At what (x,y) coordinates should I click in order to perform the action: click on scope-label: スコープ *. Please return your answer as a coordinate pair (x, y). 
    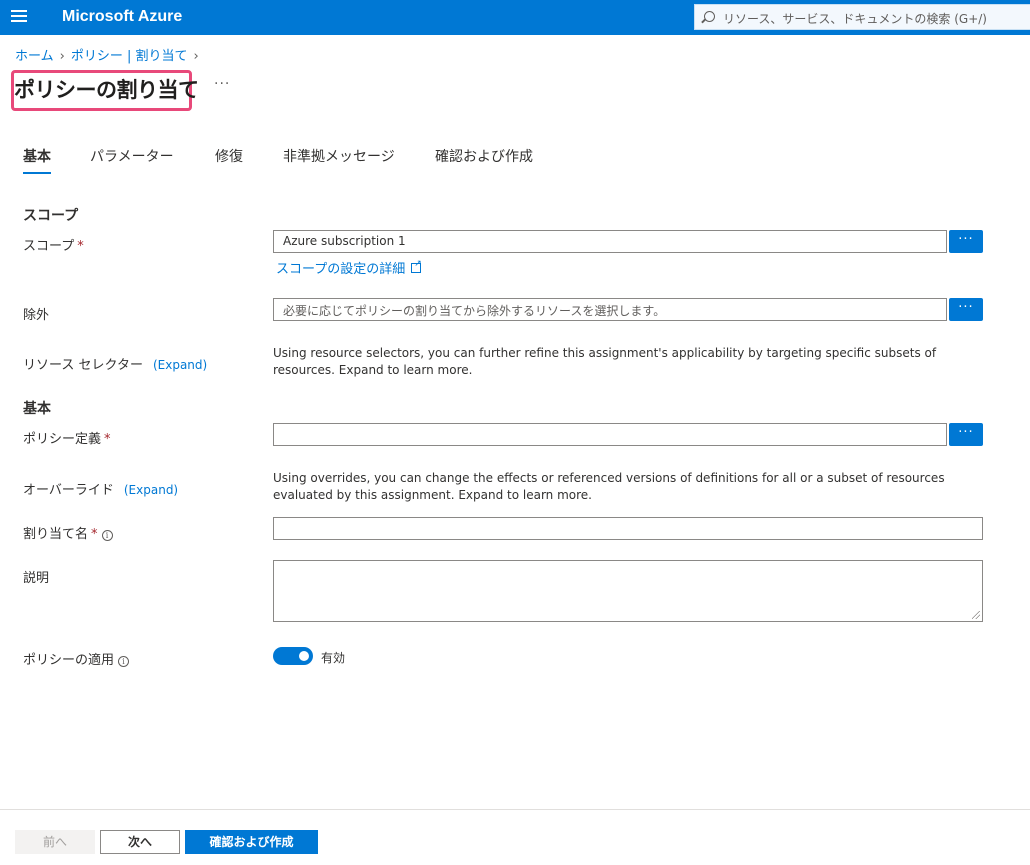
    Looking at the image, I should click on (53, 244).